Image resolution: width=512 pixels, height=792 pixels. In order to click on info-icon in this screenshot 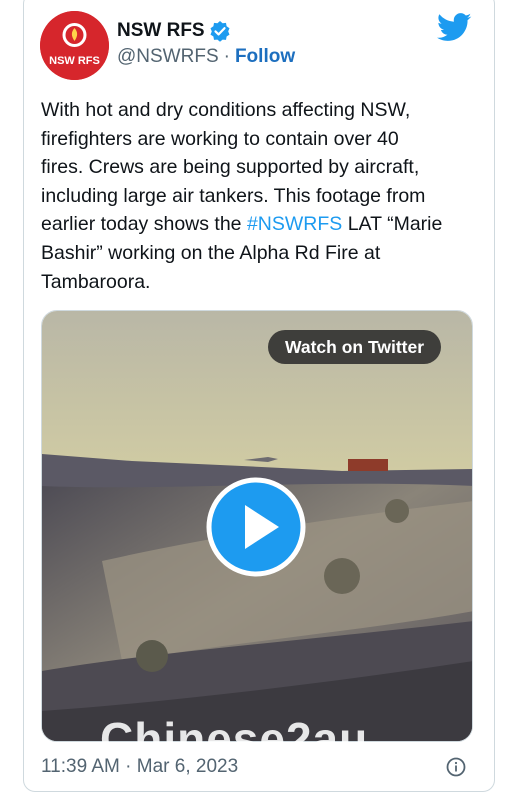, I will do `click(456, 767)`.